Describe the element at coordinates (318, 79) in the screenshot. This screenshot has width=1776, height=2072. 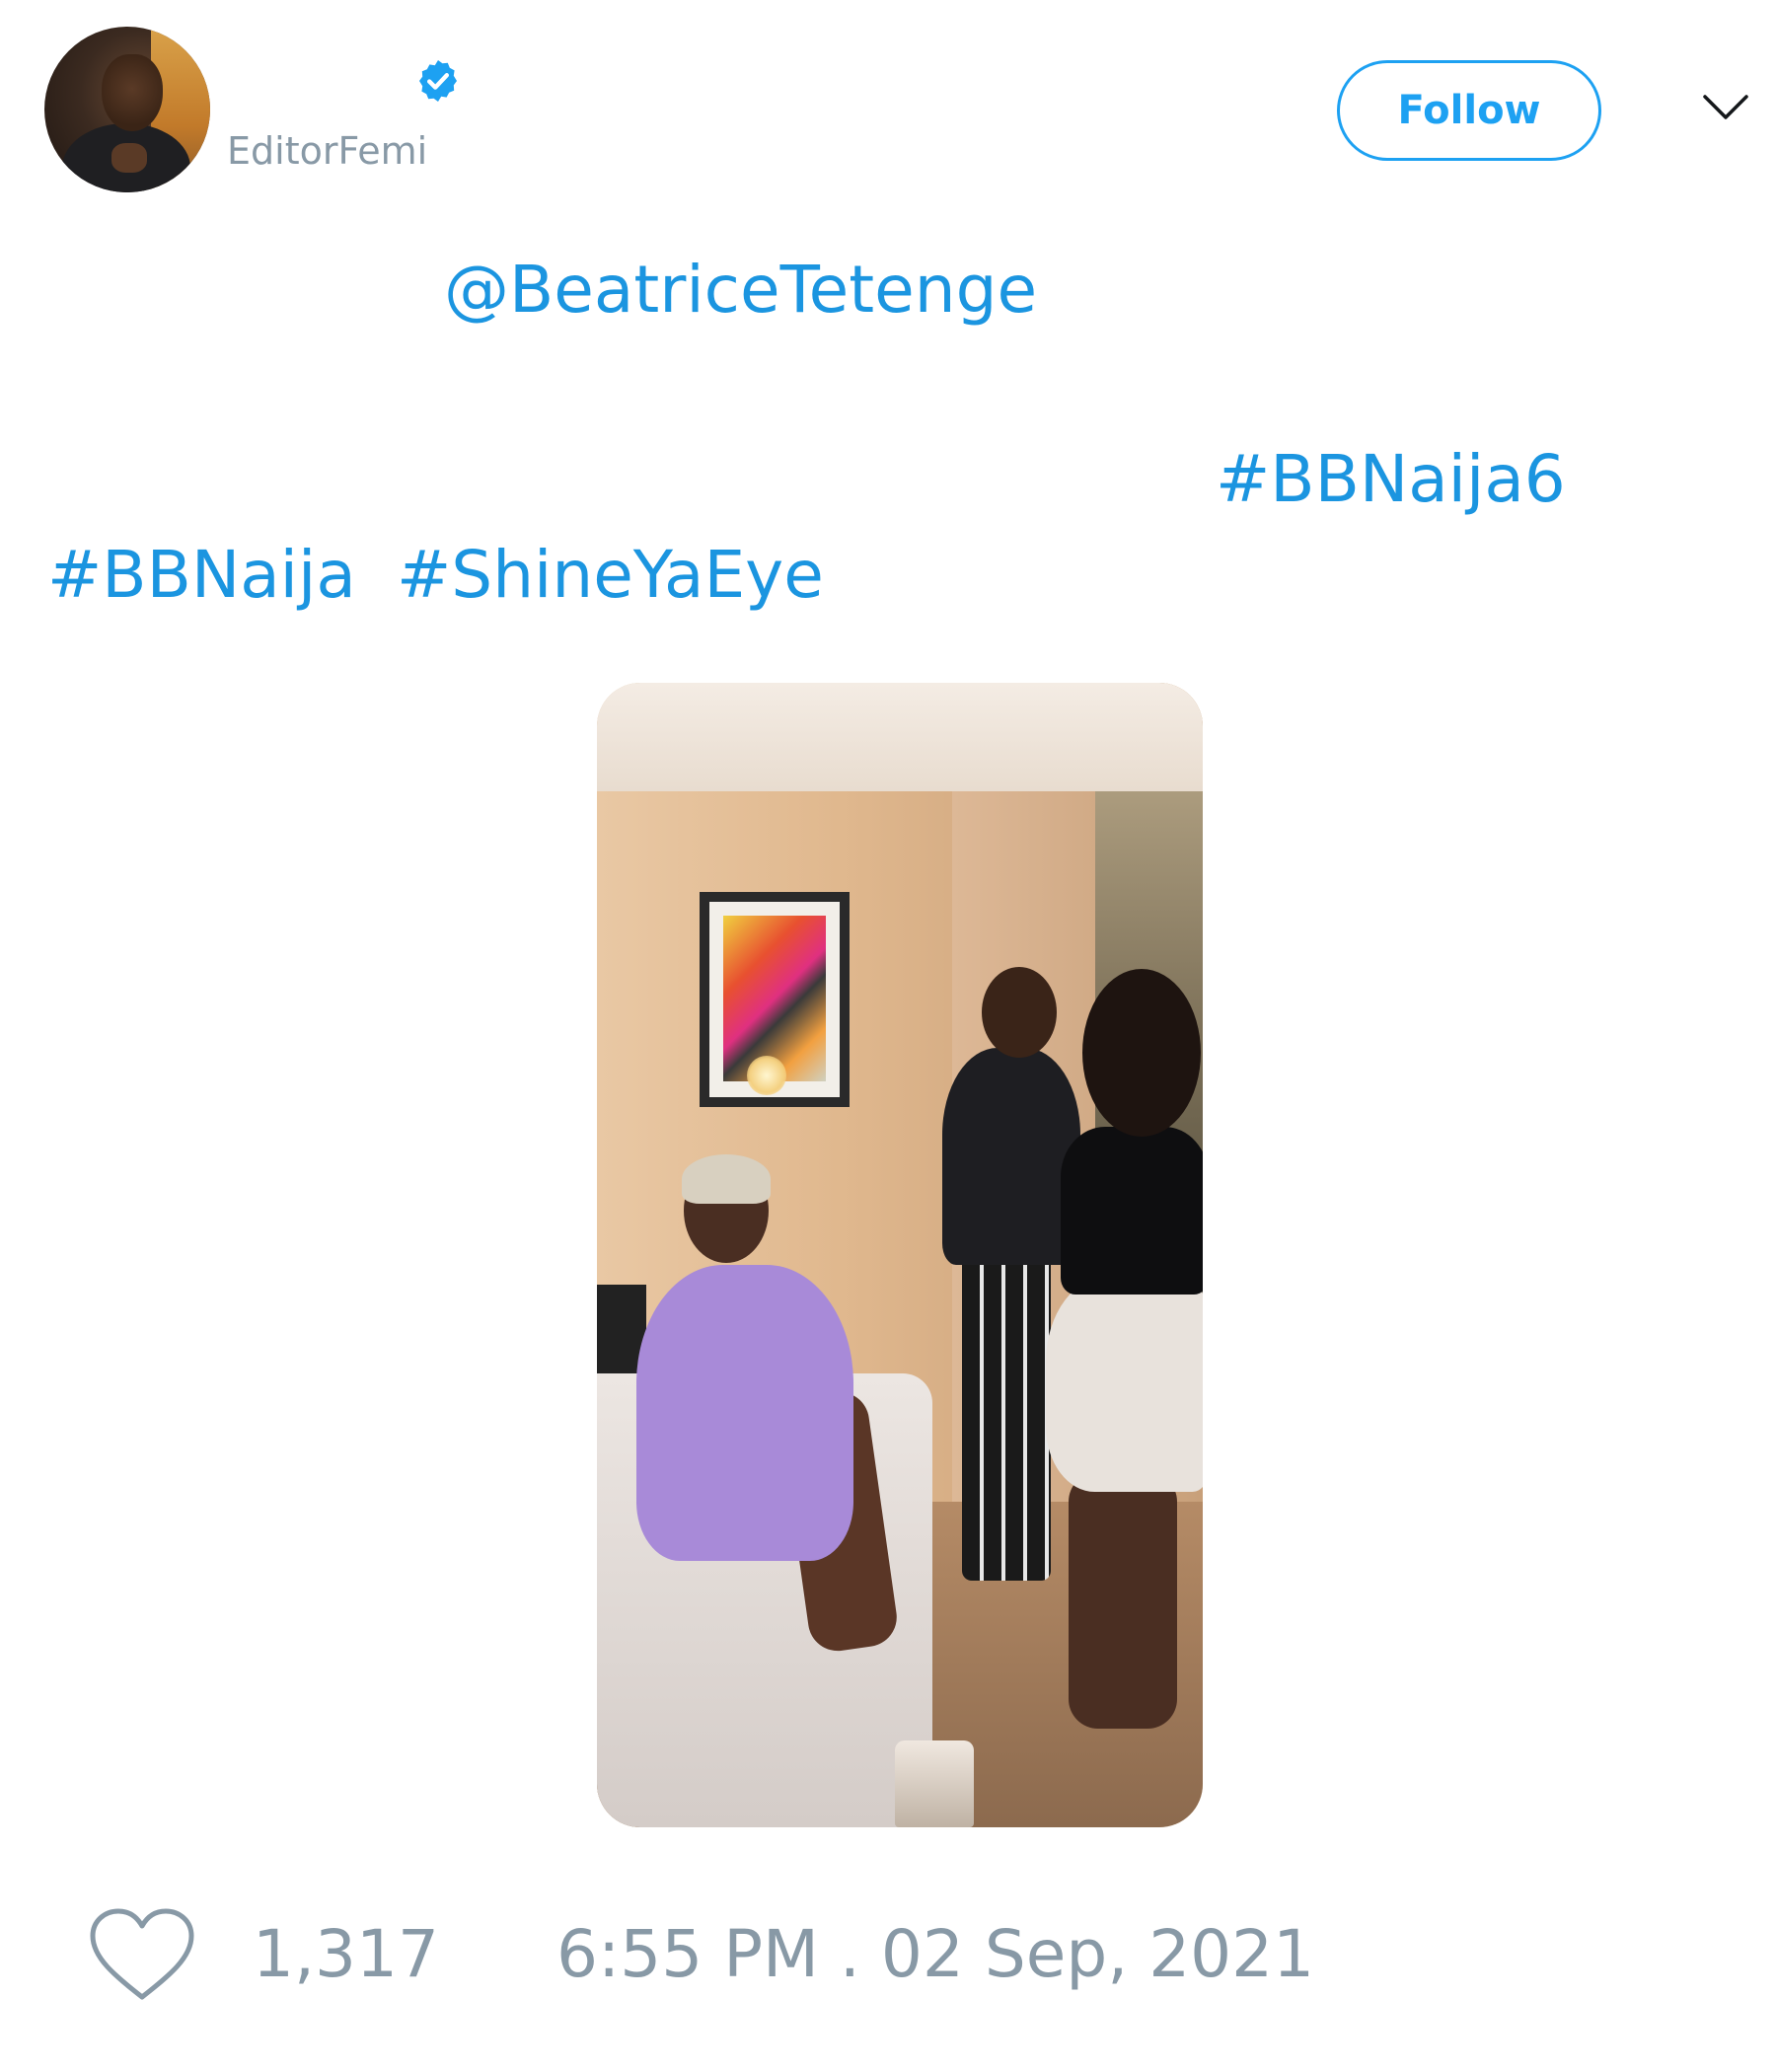
I see `display-name` at that location.